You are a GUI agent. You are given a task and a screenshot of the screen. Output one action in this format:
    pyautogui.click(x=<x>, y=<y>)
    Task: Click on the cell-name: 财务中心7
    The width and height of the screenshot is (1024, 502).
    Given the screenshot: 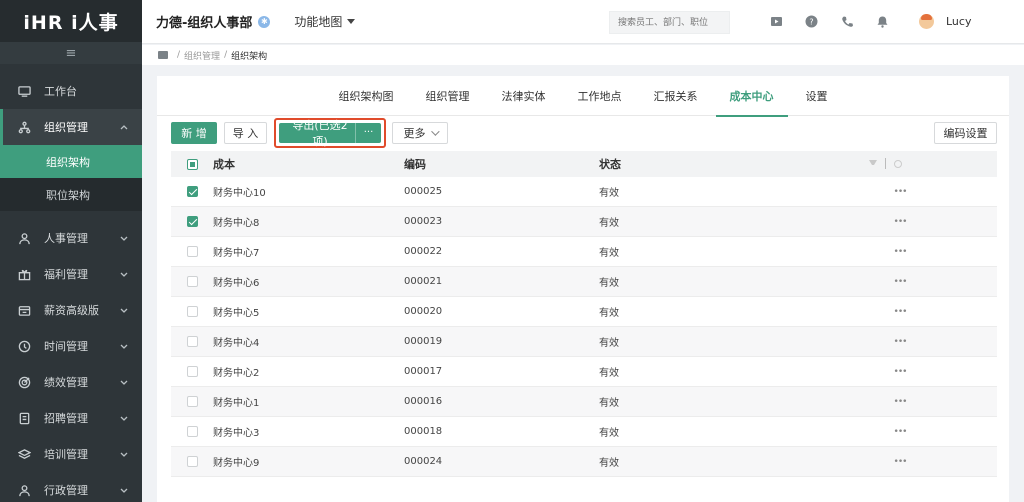 What is the action you would take?
    pyautogui.click(x=236, y=253)
    